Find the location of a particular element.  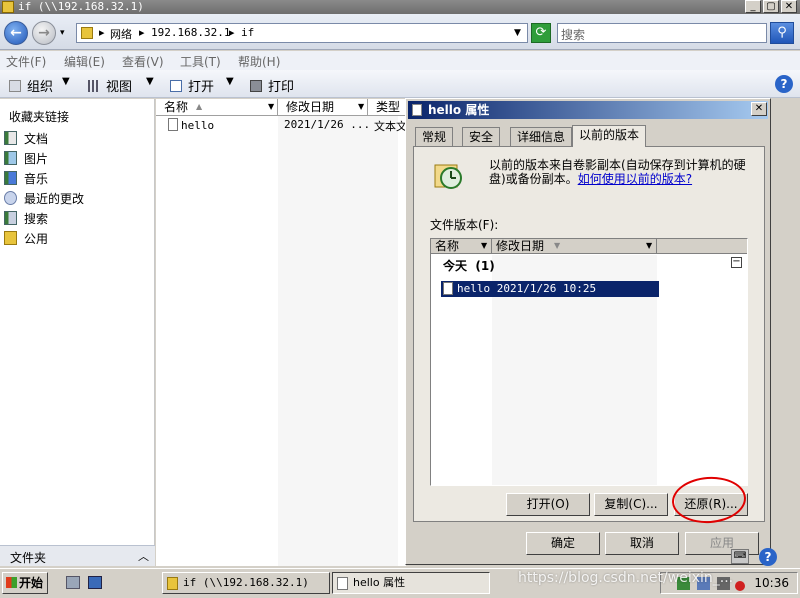

cancel-button: 取消 is located at coordinates (642, 543).